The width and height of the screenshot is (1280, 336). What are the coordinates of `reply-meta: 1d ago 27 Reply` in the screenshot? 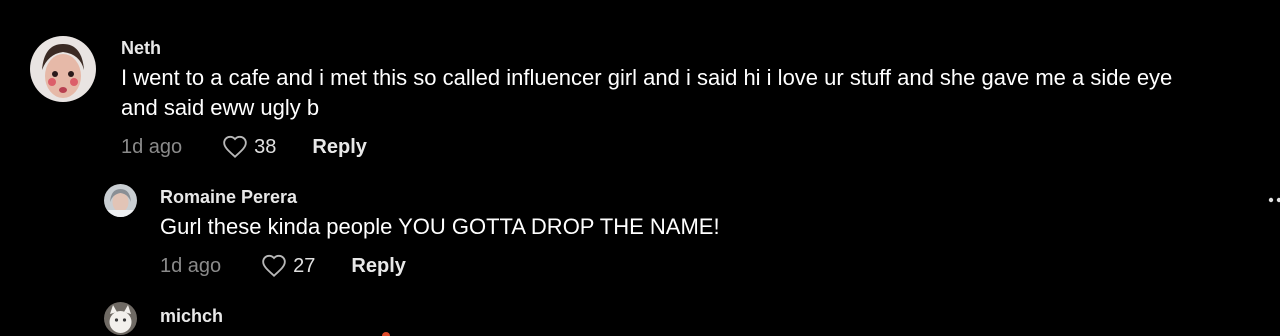 It's located at (283, 266).